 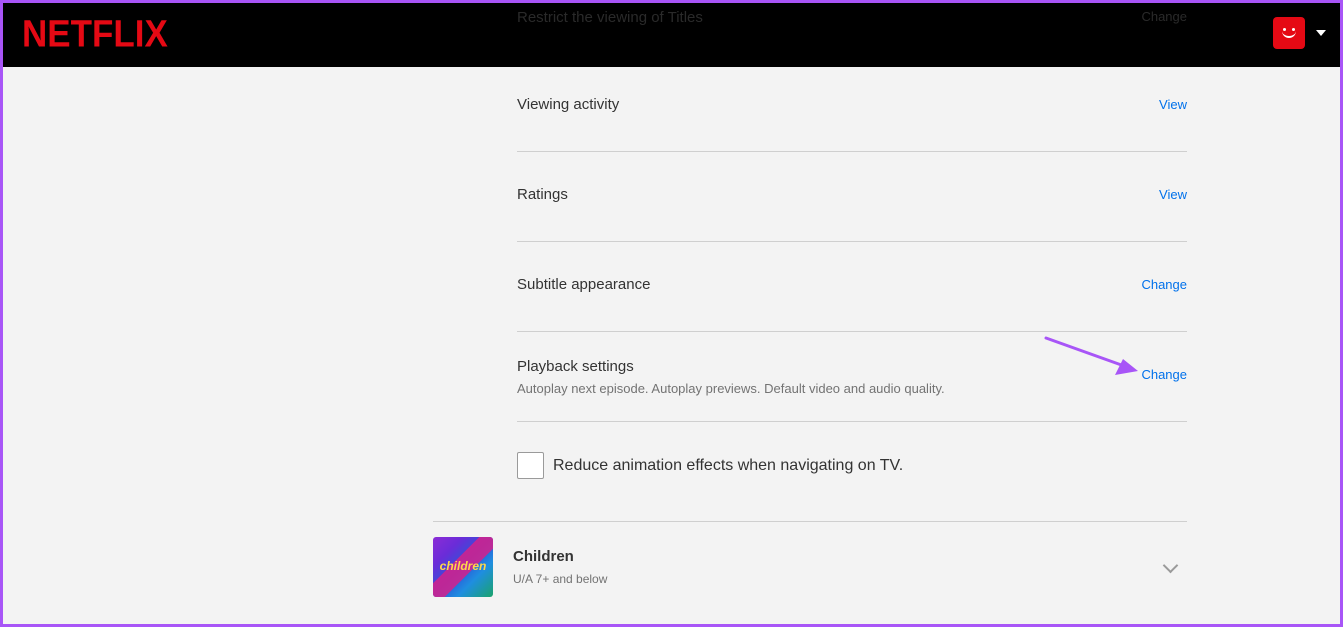 What do you see at coordinates (542, 194) in the screenshot?
I see `setting-label: Ratings` at bounding box center [542, 194].